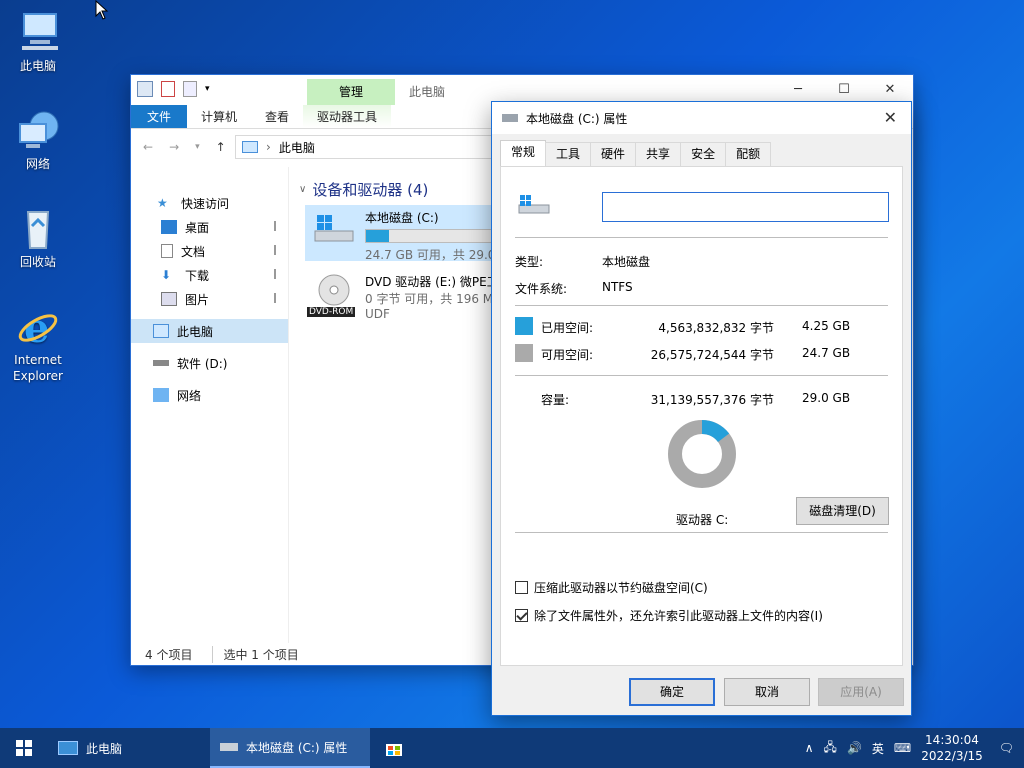 The height and width of the screenshot is (768, 1024). I want to click on nav-drive-d: 软件 (D:), so click(209, 363).